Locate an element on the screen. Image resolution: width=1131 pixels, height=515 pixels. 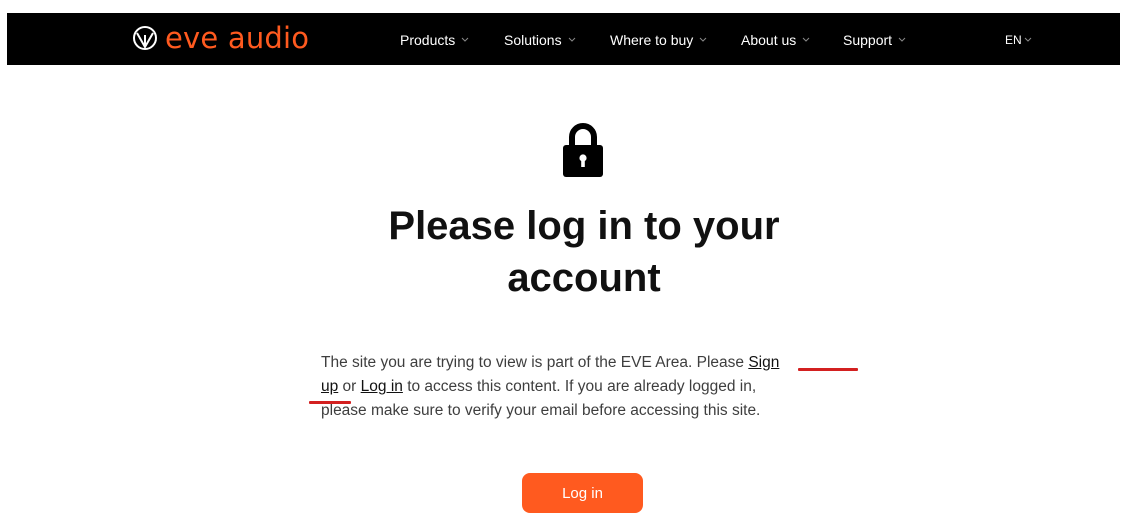
nav-solutions: Solutions is located at coordinates (540, 40).